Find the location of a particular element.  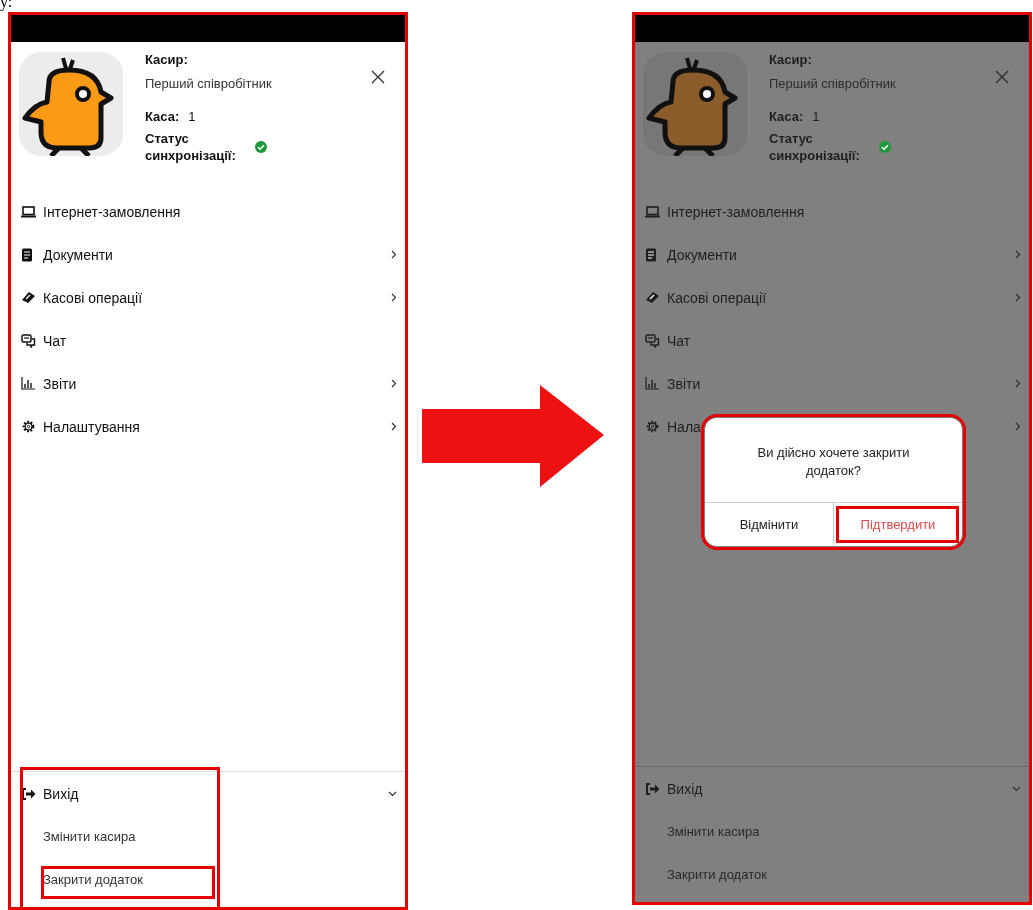

menu-item: Налаштування is located at coordinates (208, 426).